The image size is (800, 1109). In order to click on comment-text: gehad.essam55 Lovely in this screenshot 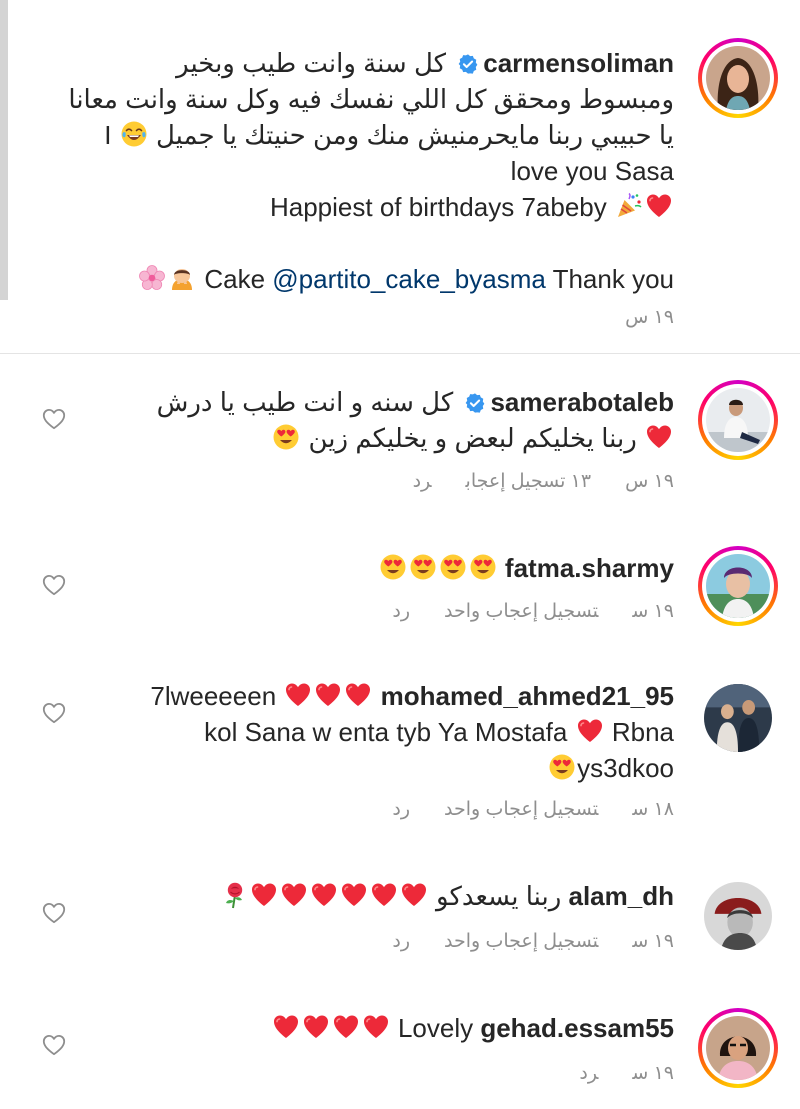, I will do `click(369, 1028)`.